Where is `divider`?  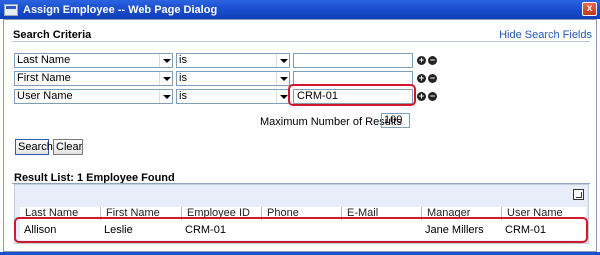
divider is located at coordinates (301, 41).